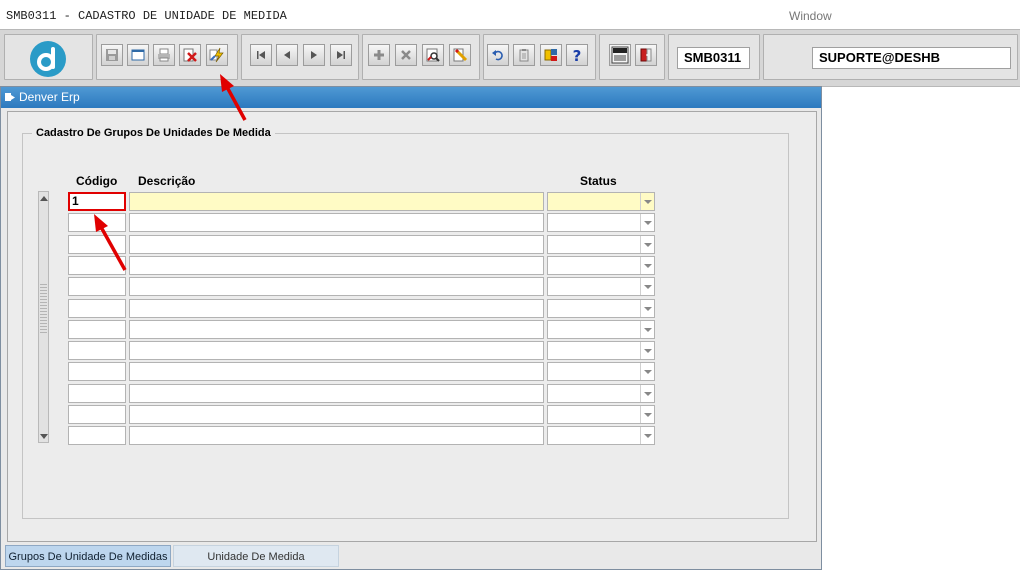 Image resolution: width=1020 pixels, height=571 pixels. I want to click on query-button, so click(433, 55).